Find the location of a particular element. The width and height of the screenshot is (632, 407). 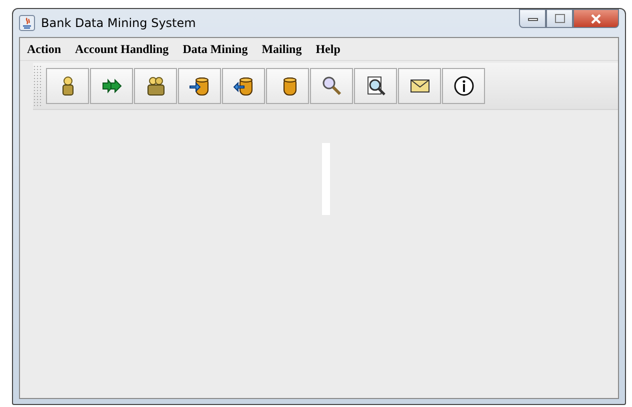

database-import-icon is located at coordinates (199, 86).